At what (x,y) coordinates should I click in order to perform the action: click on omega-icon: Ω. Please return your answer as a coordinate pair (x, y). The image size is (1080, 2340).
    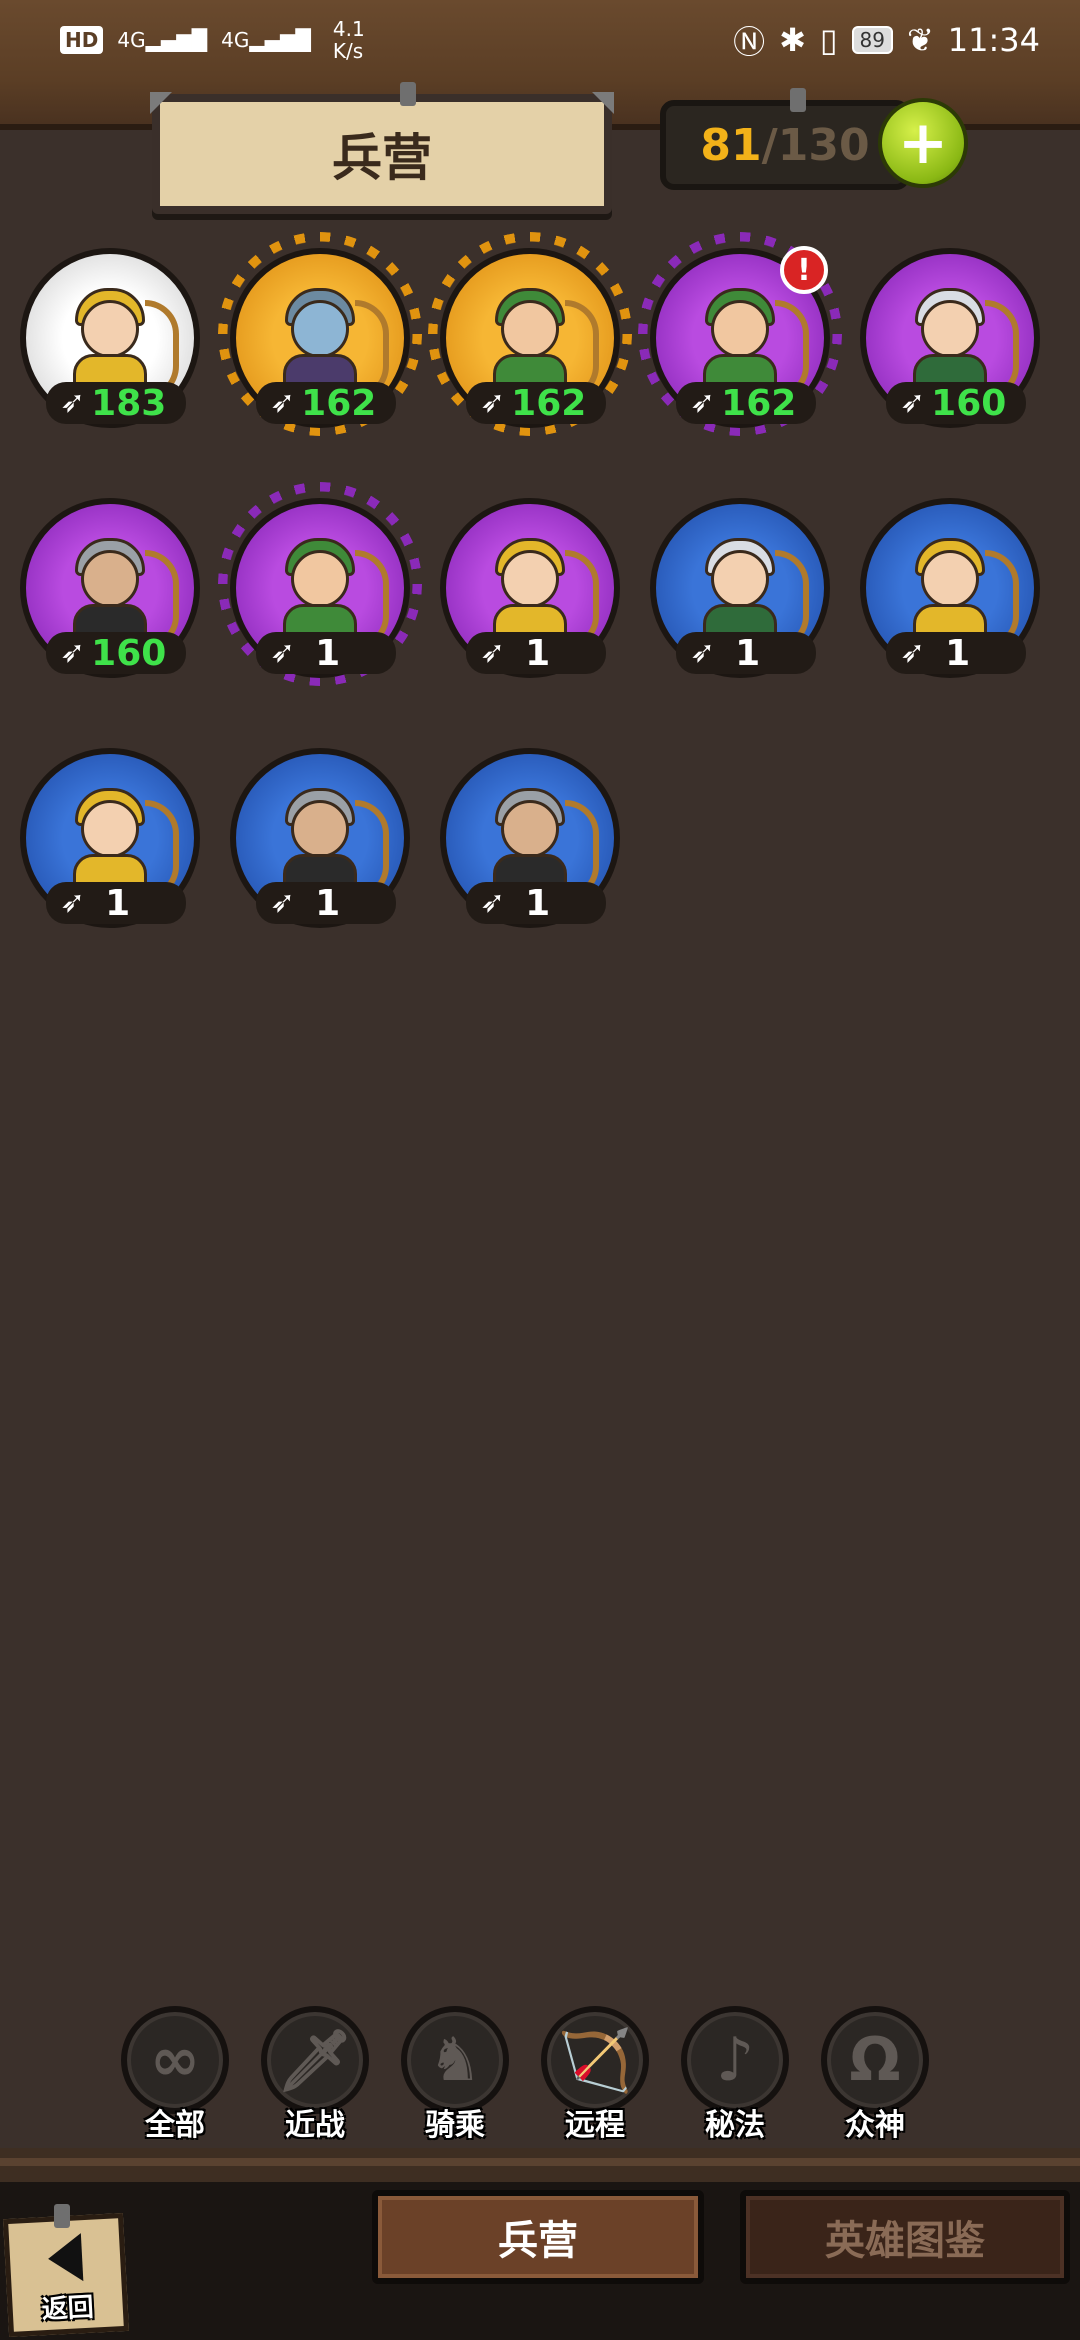
    Looking at the image, I should click on (875, 2060).